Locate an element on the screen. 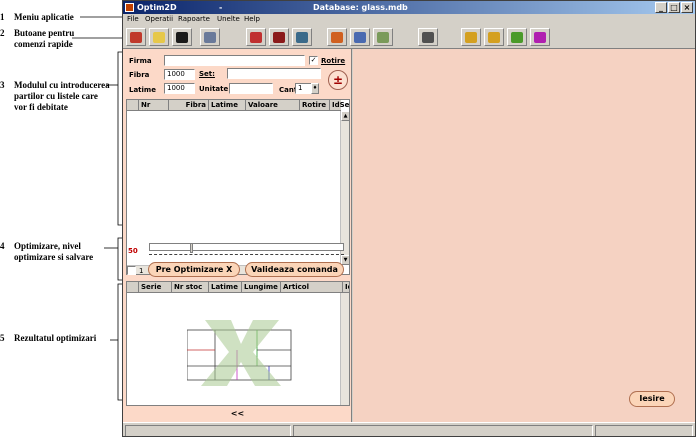 This screenshot has height=437, width=696. pie-chart-icon is located at coordinates (337, 37).